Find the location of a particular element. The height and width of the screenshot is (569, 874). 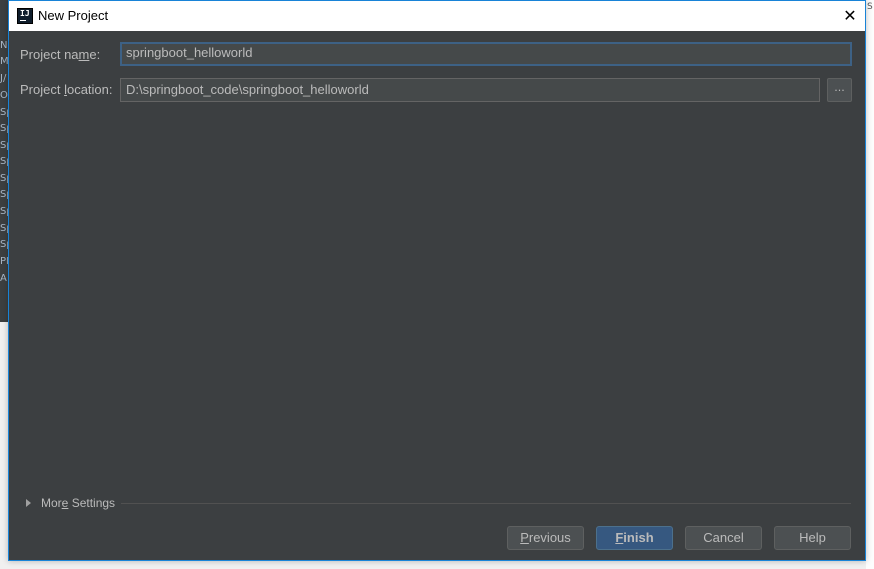

project-name-input: springboot_helloworld is located at coordinates (486, 54).